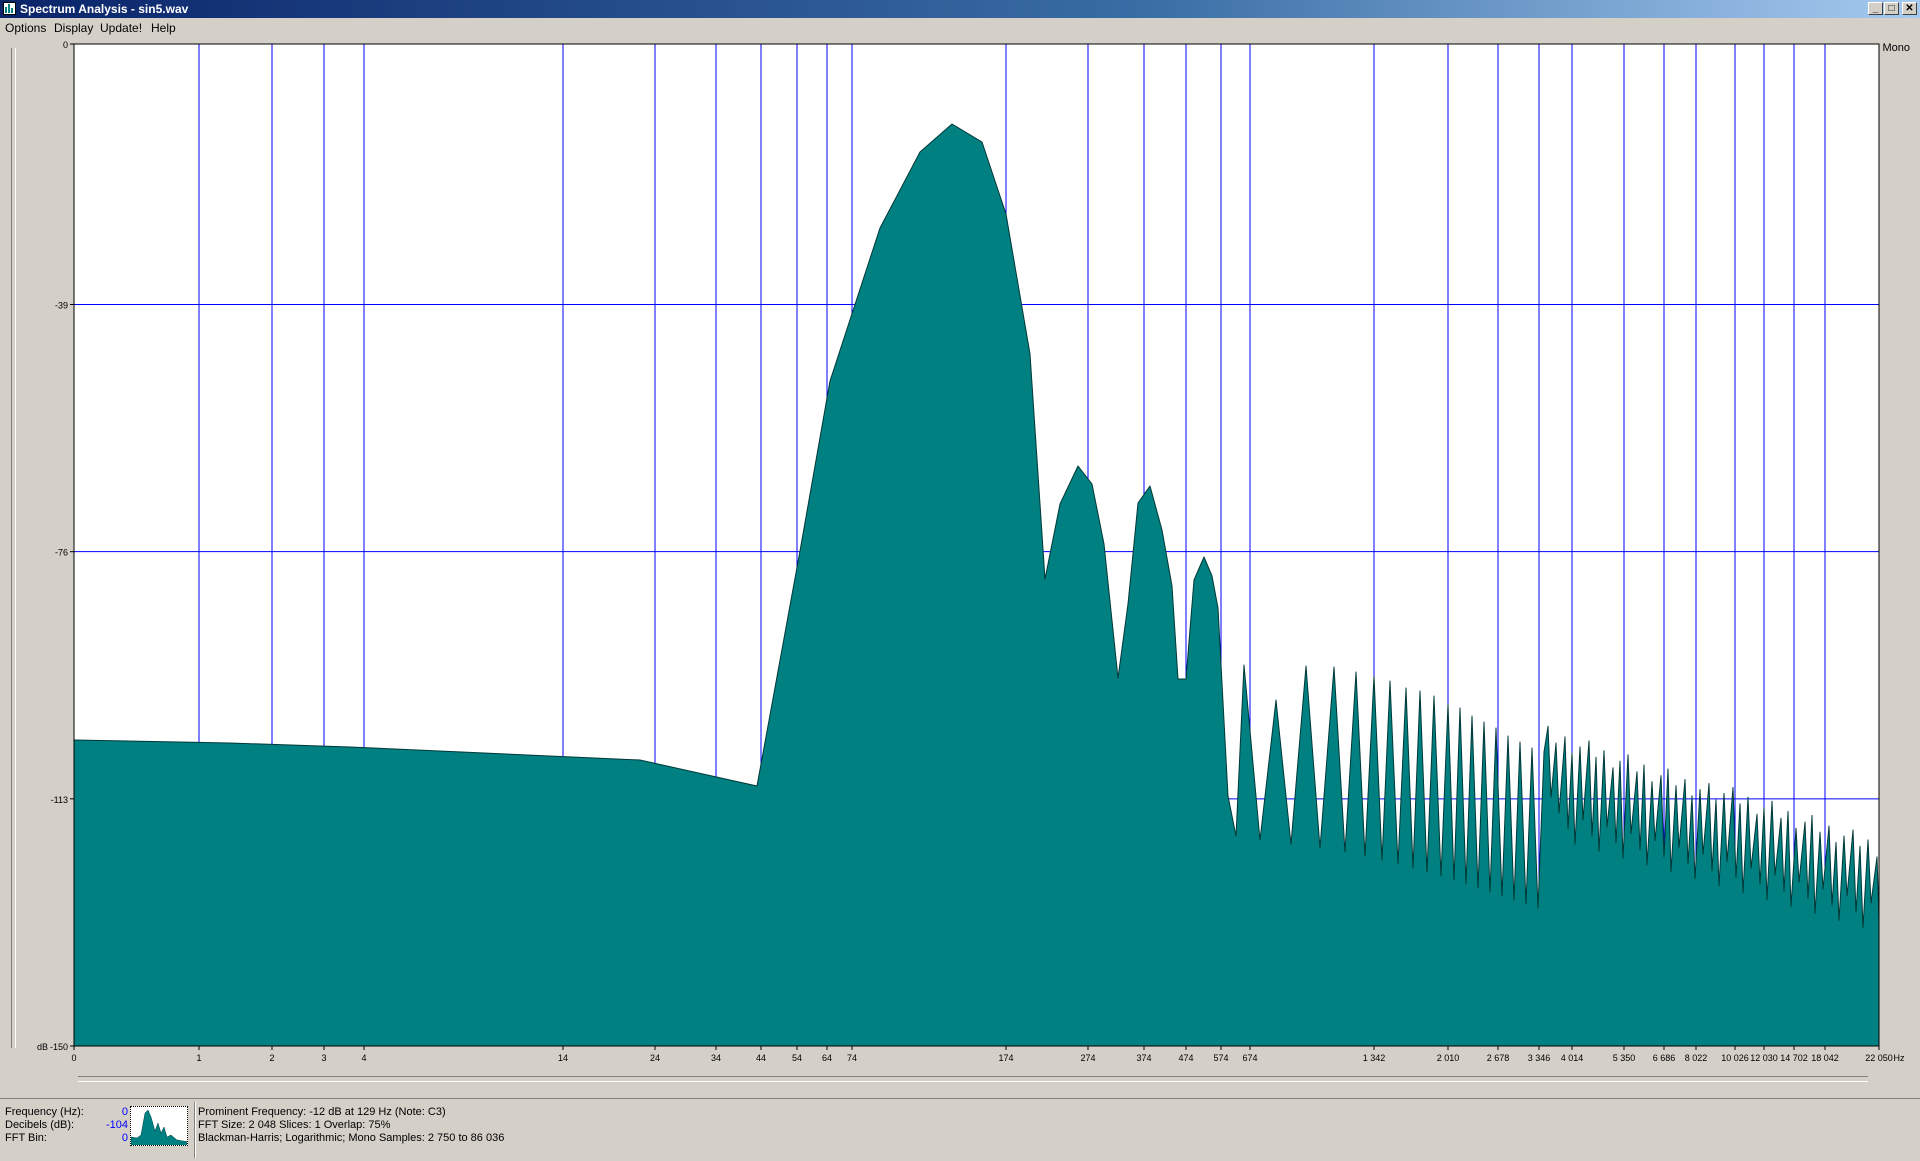 Image resolution: width=1920 pixels, height=1161 pixels. I want to click on x-tick-label: 64, so click(827, 1058).